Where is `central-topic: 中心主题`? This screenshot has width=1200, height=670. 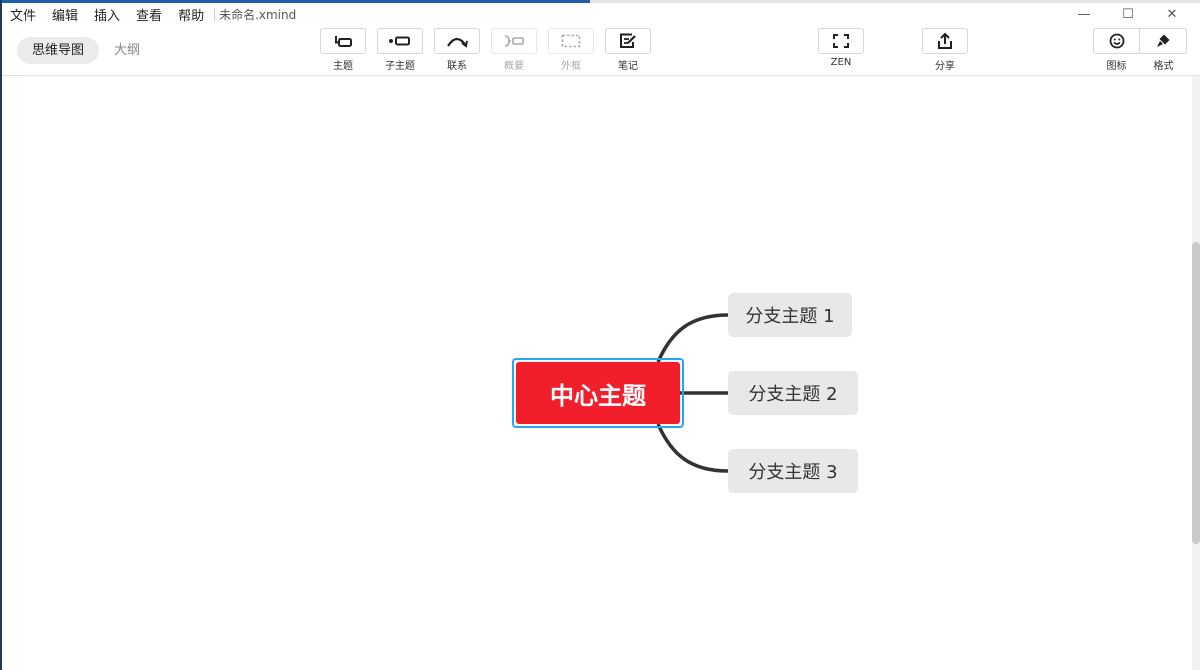
central-topic: 中心主题 is located at coordinates (598, 393).